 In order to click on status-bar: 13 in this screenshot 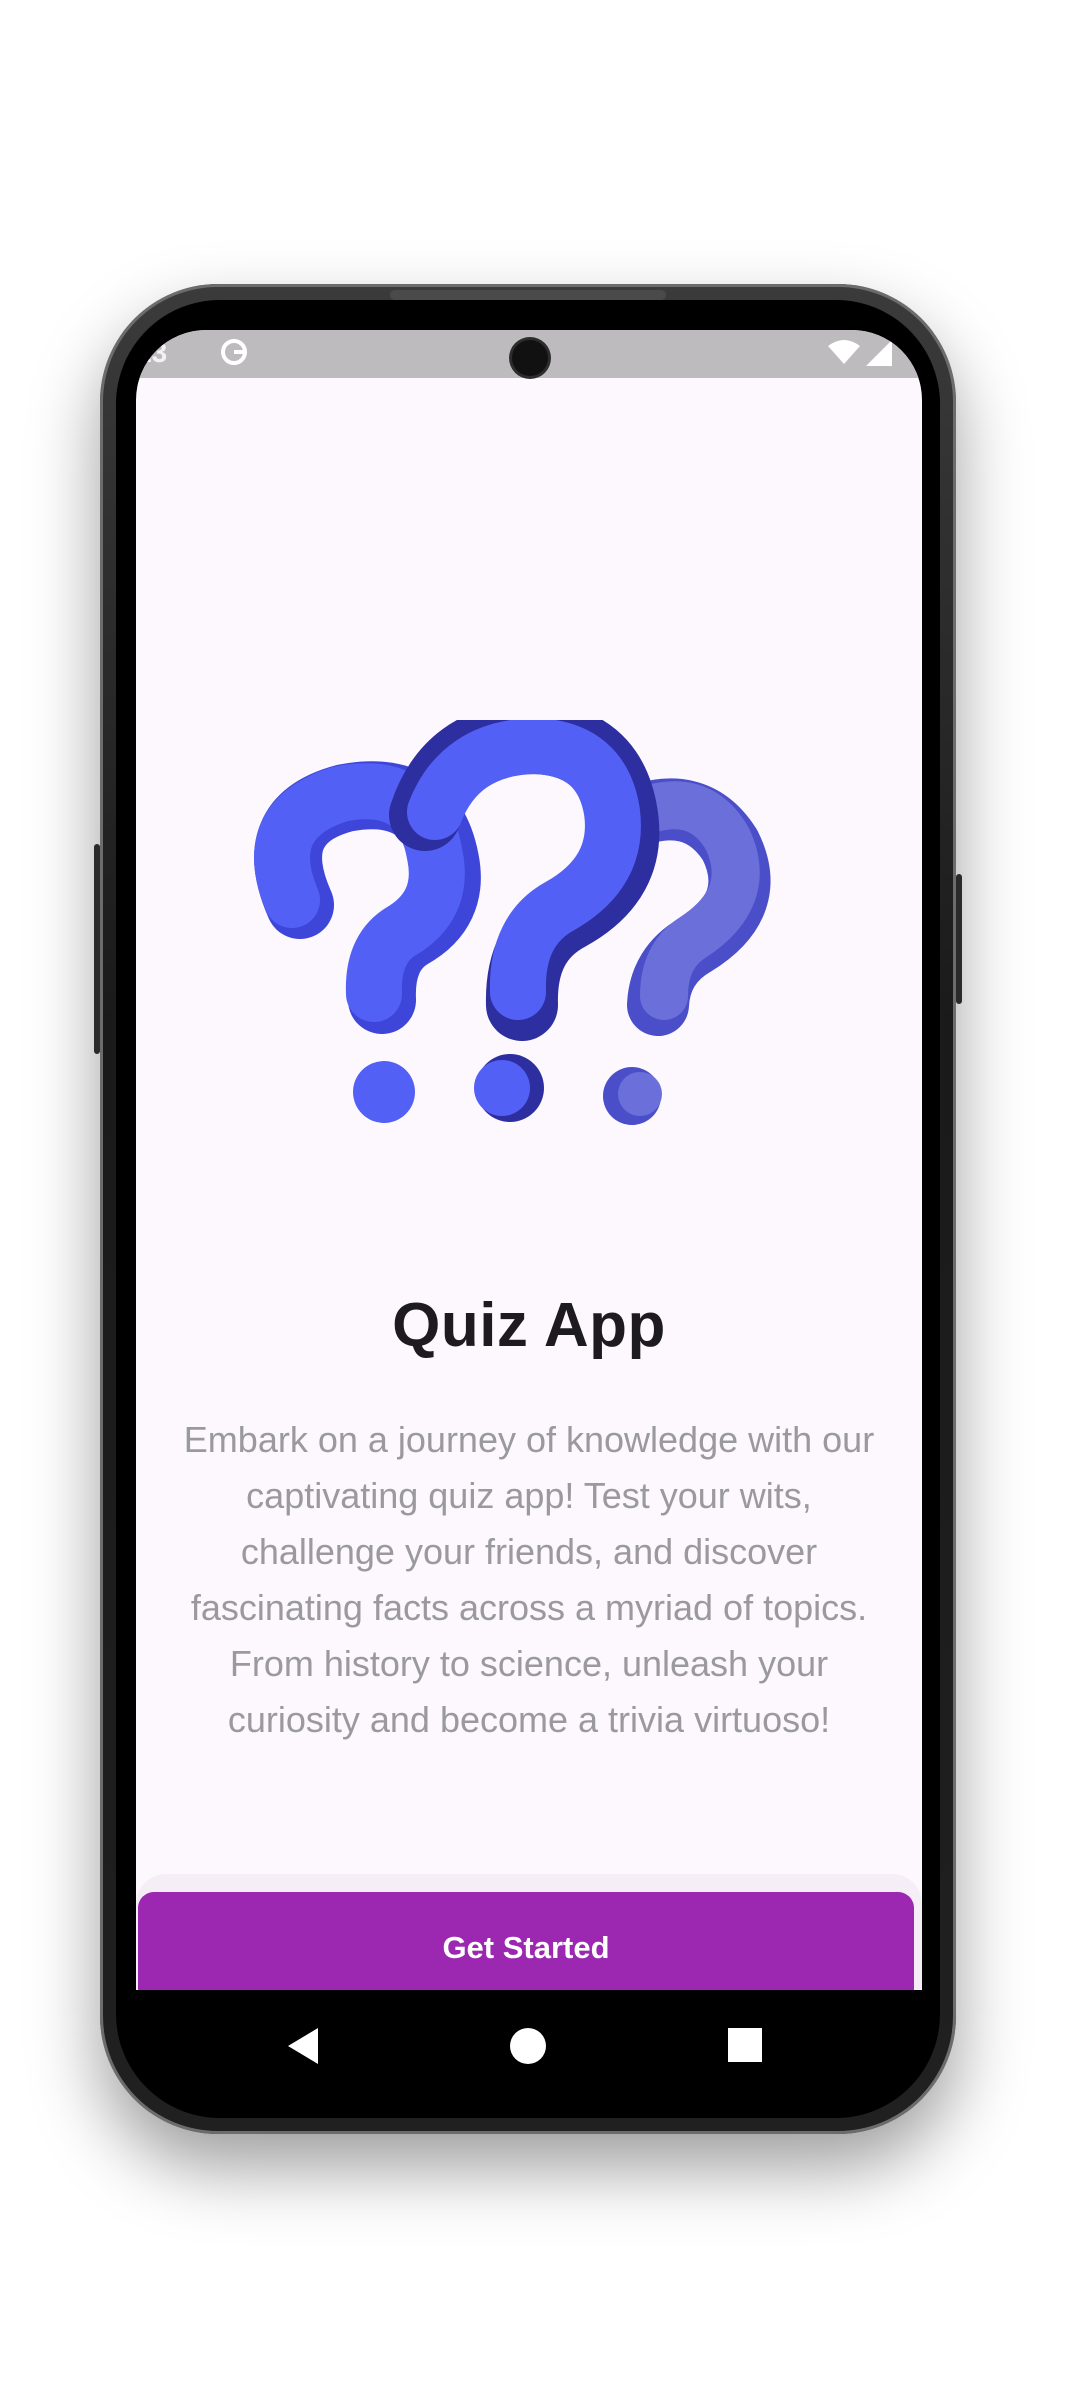, I will do `click(529, 354)`.